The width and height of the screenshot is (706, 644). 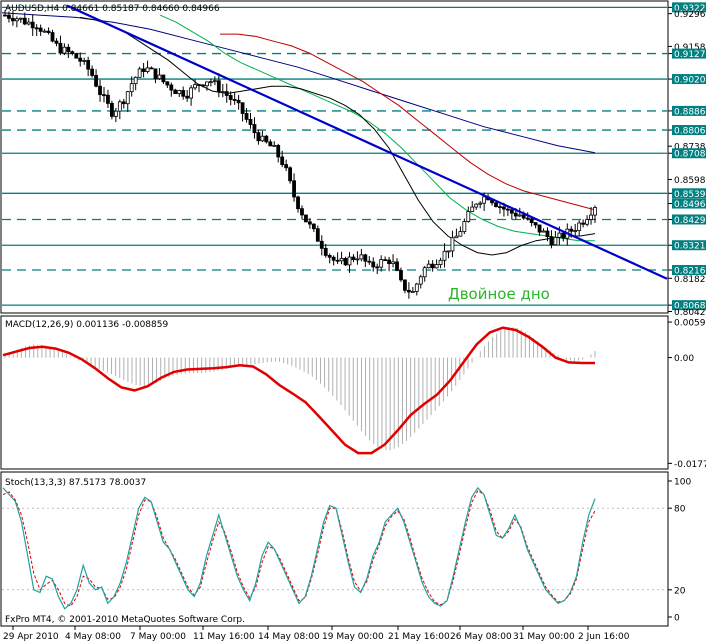 I want to click on time-label-2: 7 May 00:00, so click(x=158, y=637).